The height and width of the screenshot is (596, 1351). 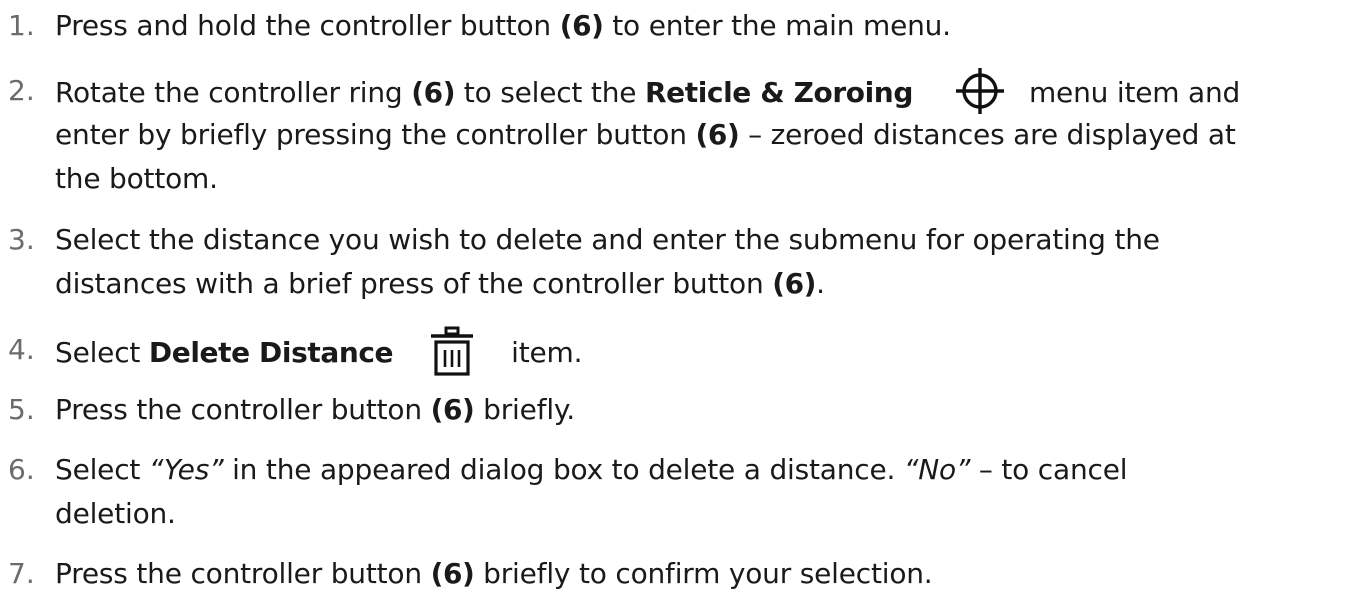 What do you see at coordinates (21, 469) in the screenshot?
I see `step-number: 6.` at bounding box center [21, 469].